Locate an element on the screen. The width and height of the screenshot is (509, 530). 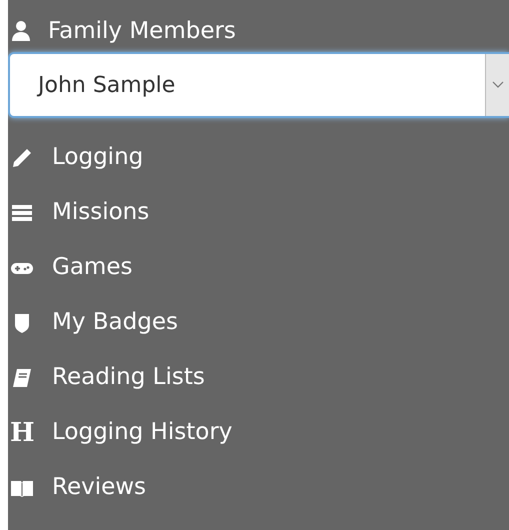
select-value: John Sample is located at coordinates (106, 86).